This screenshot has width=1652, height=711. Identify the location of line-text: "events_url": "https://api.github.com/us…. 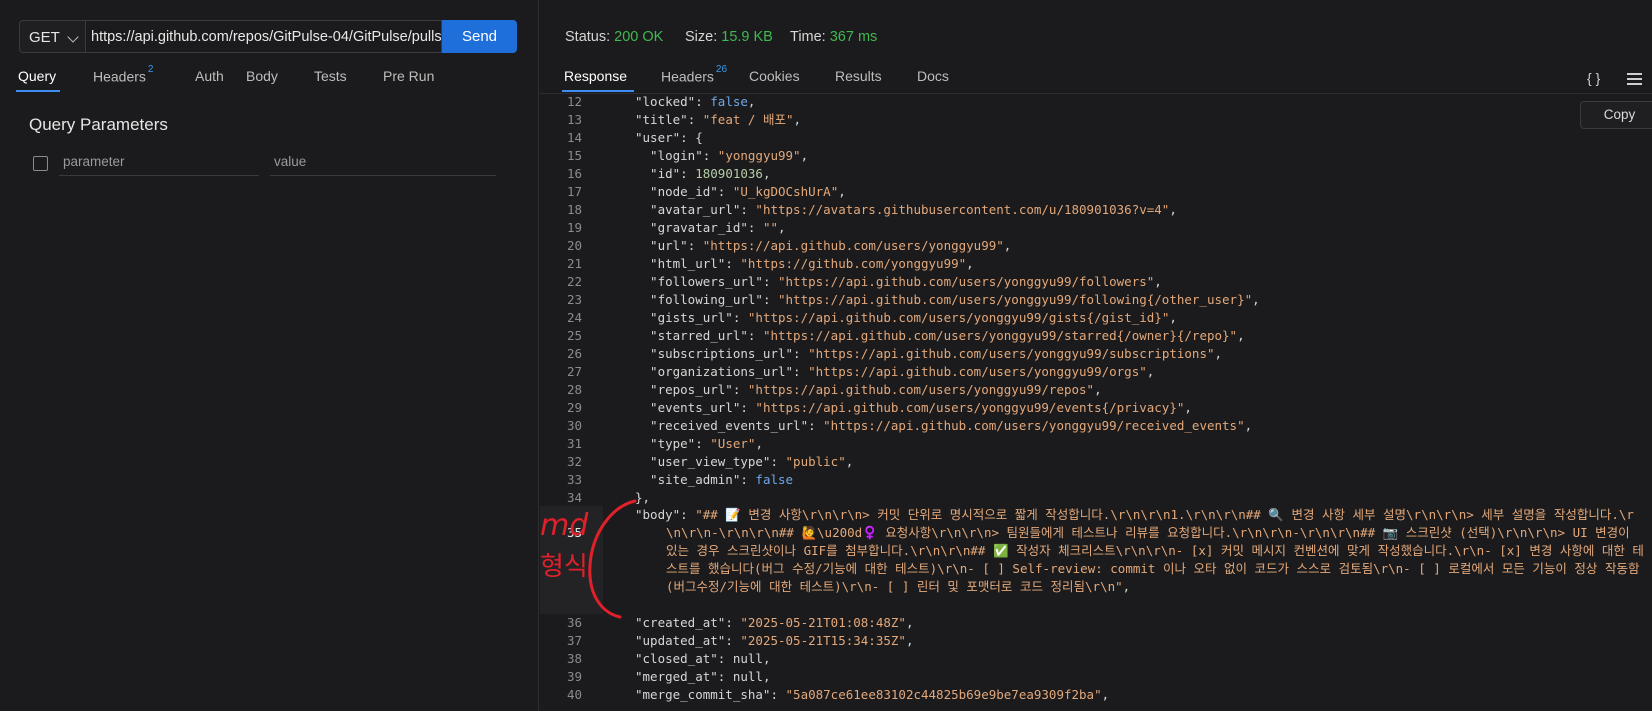
(913, 407).